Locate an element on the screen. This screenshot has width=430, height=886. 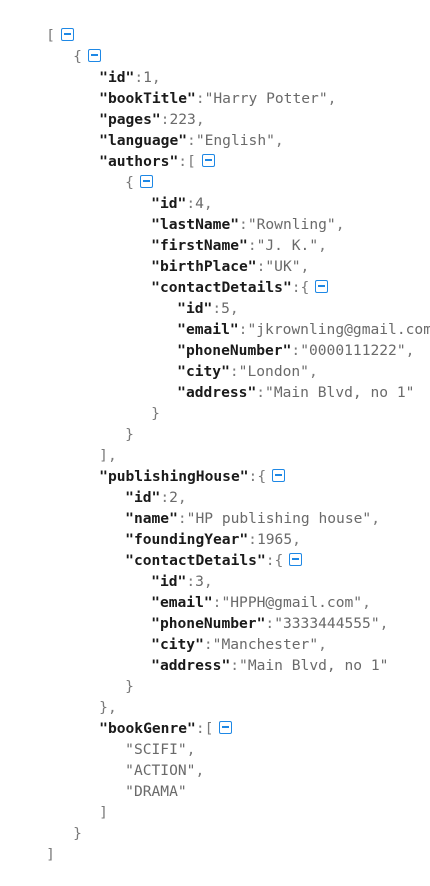
json-line: "id":3, is located at coordinates (106, 570).